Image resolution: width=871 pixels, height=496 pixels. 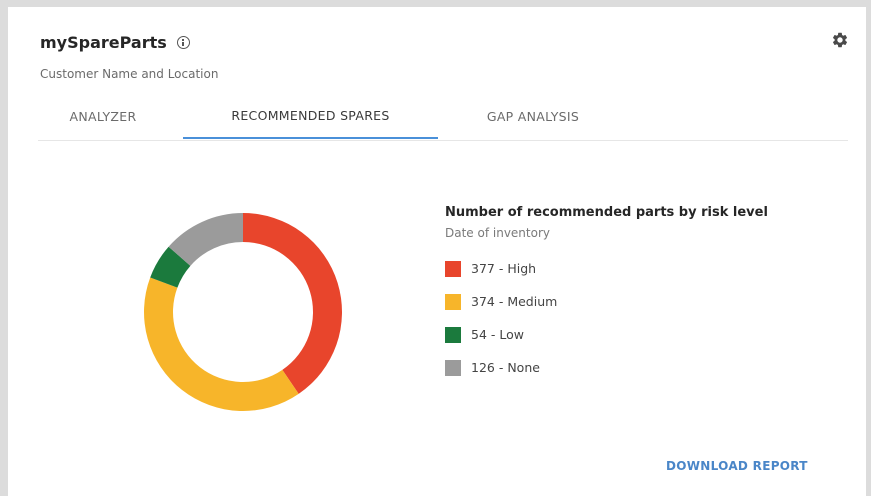 I want to click on donut-slice-medium, so click(x=221, y=344).